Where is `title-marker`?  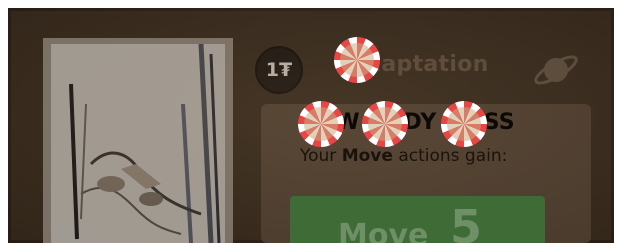
title-marker is located at coordinates (357, 60).